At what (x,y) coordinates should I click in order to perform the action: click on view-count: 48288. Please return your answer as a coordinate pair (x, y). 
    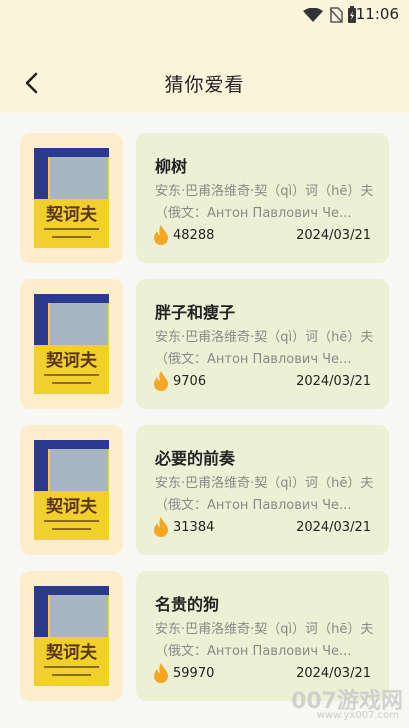
    Looking at the image, I should click on (194, 235).